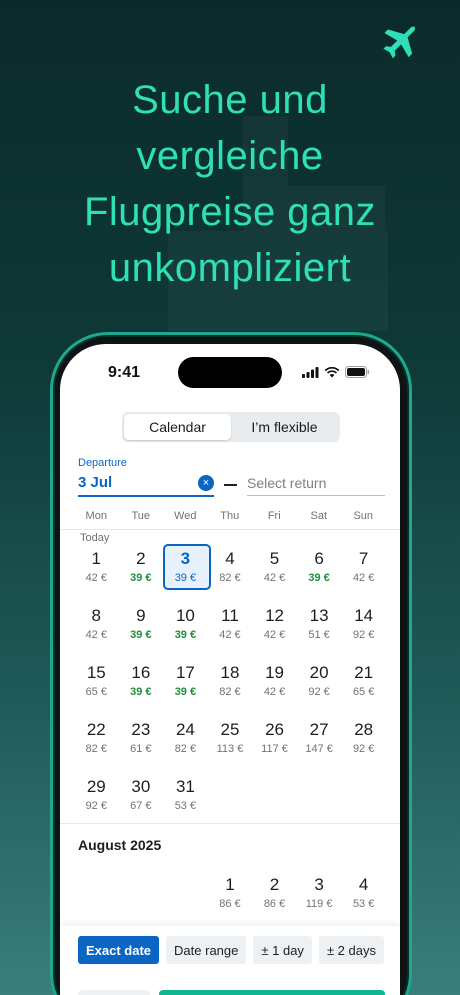  Describe the element at coordinates (185, 516) in the screenshot. I see `weekday-label: Wed` at that location.